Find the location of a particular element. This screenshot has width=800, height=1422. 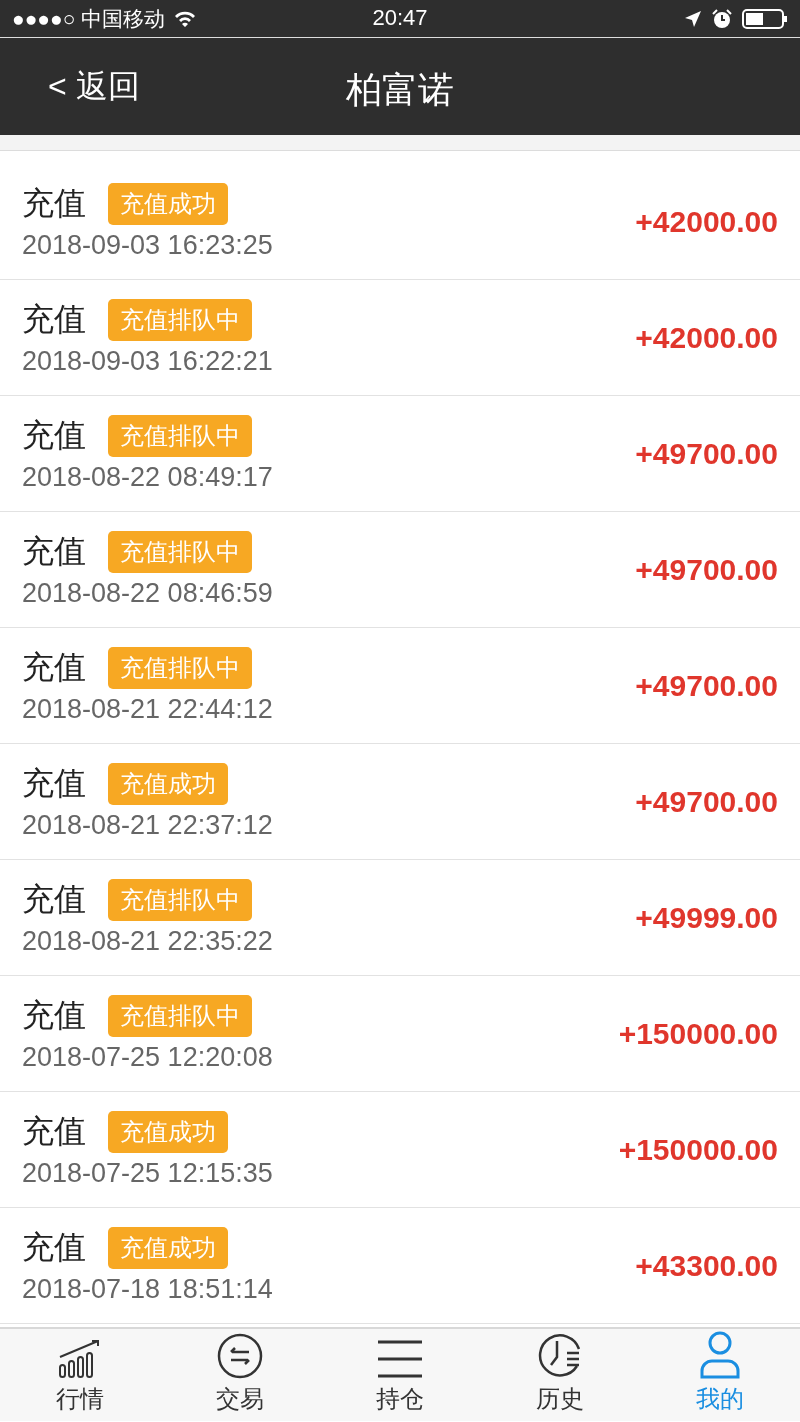

clock-icon is located at coordinates (560, 1356).